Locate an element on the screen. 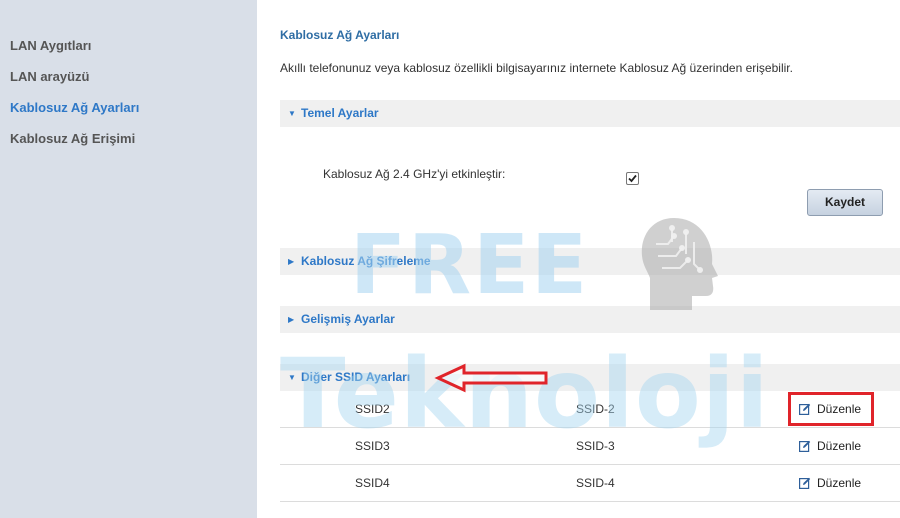  section-label: Temel Ayarlar is located at coordinates (340, 113).